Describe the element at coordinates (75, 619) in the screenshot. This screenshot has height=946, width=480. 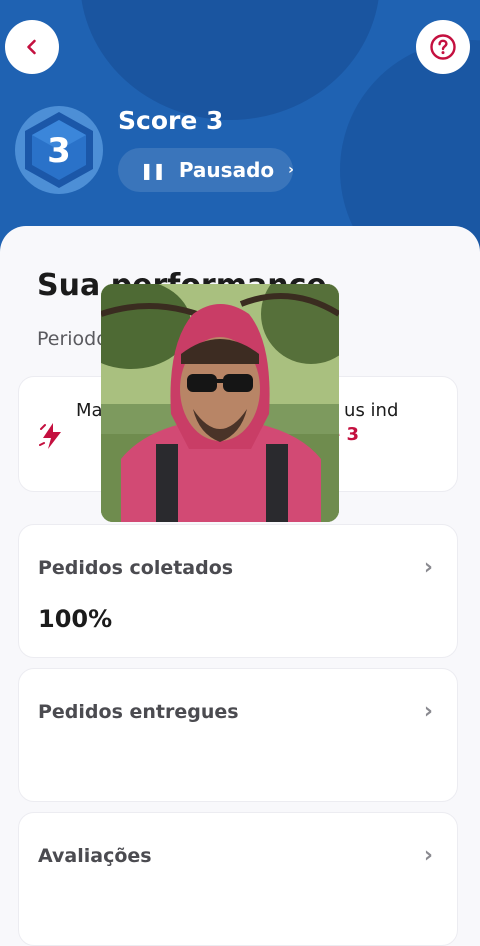
I see `metric-value: 100%` at that location.